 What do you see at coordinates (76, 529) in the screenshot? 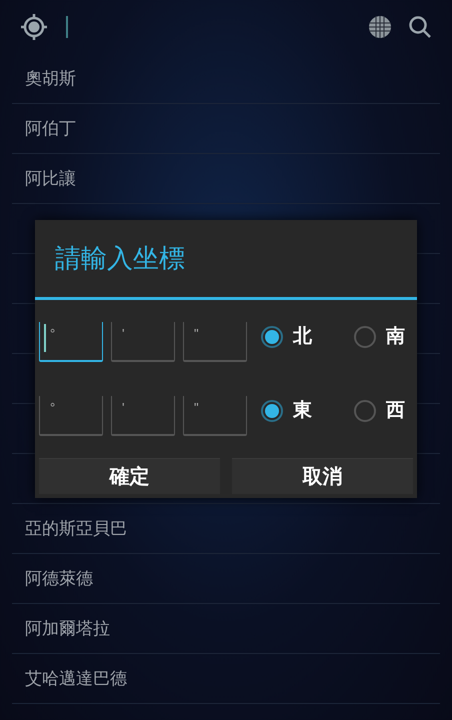
I see `city-name: 亞的斯亞貝巴` at bounding box center [76, 529].